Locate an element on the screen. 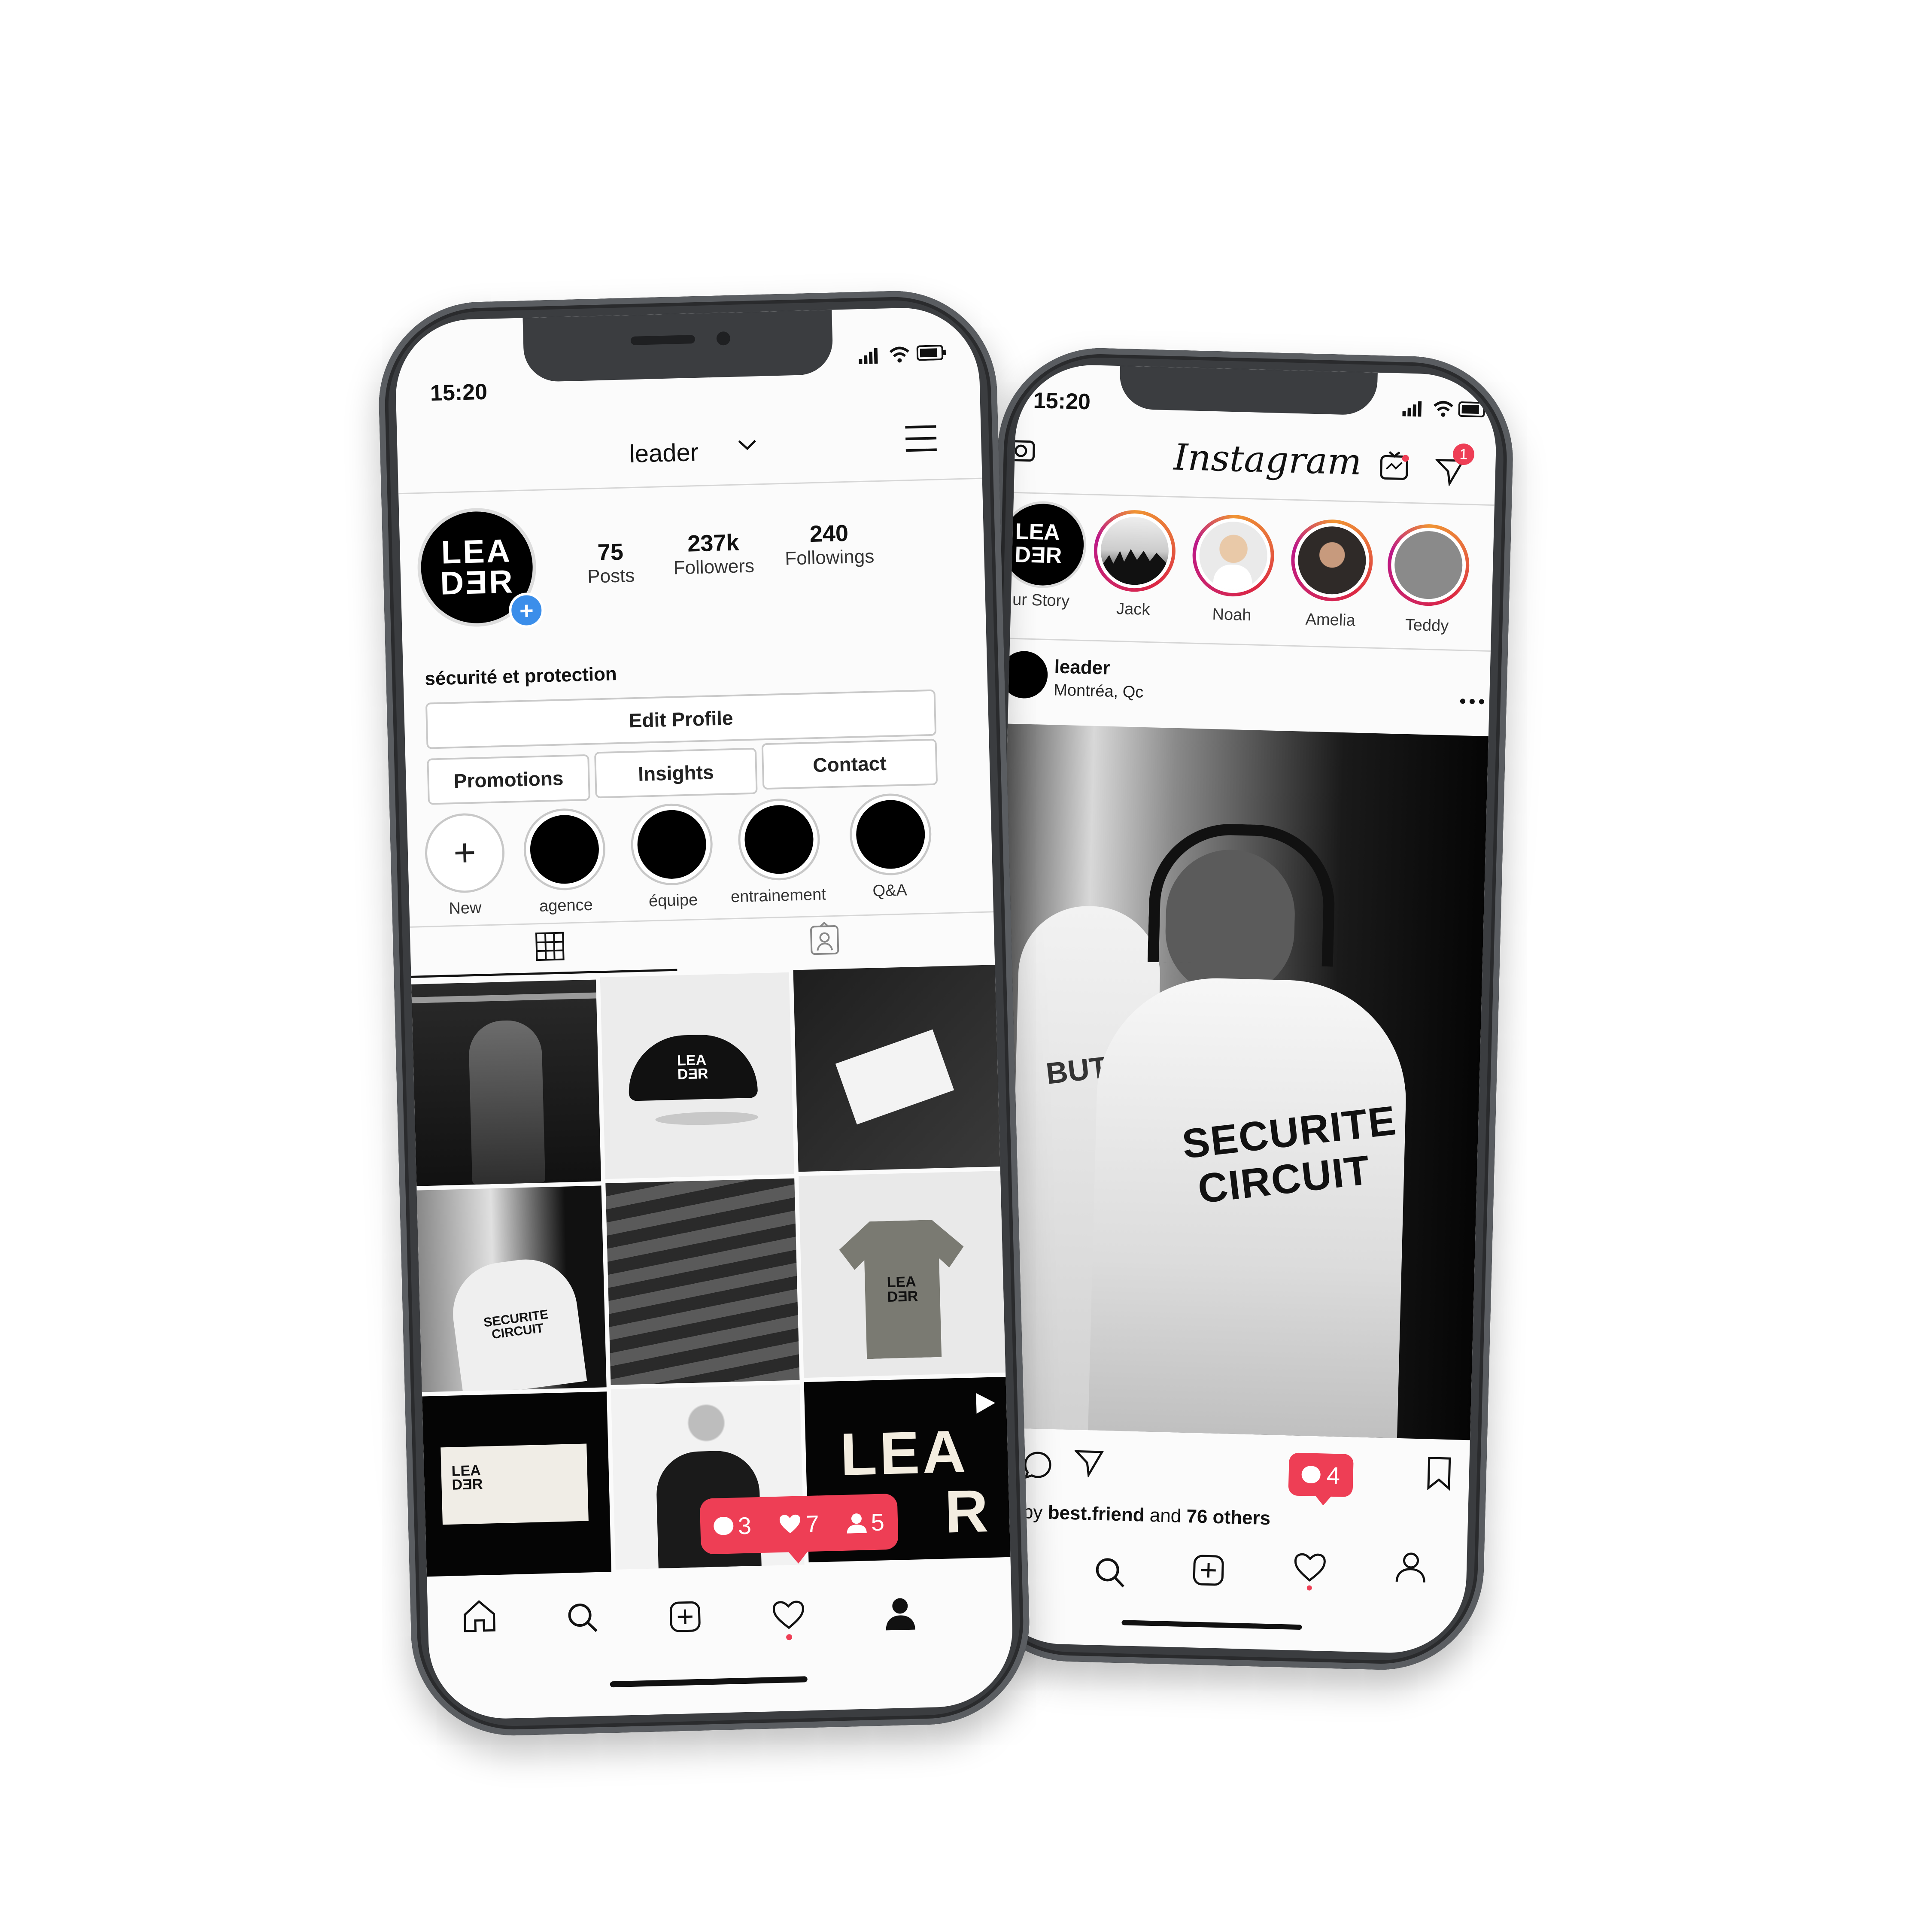 The width and height of the screenshot is (1932, 1932). chevron-down-icon is located at coordinates (747, 446).